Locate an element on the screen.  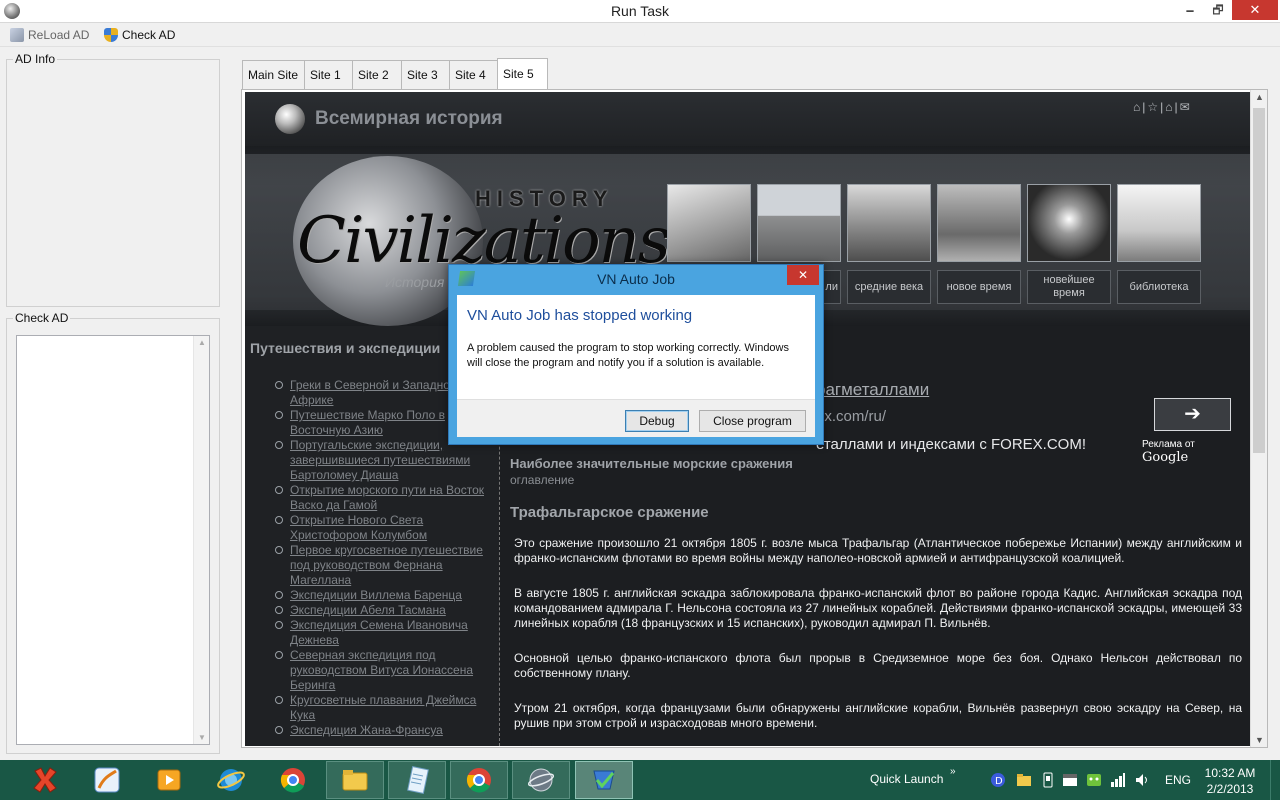
check-ad-label: Check AD is located at coordinates (149, 35).